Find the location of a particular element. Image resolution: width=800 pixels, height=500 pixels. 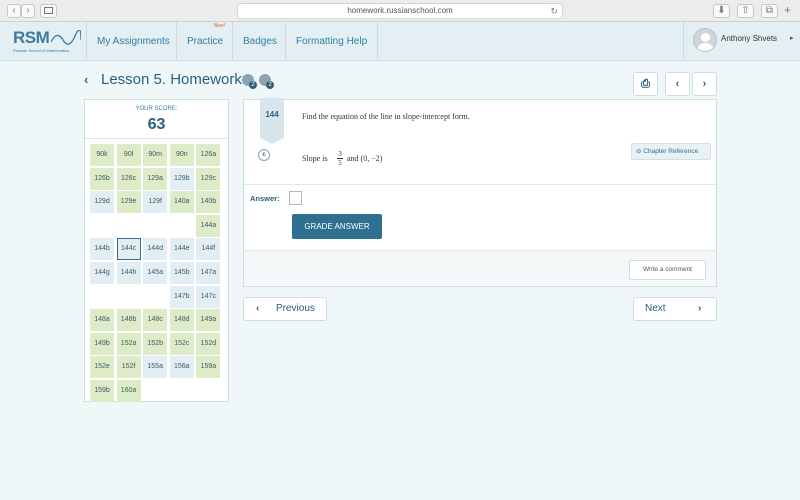

problem-cell-159b: 159b is located at coordinates (102, 391).